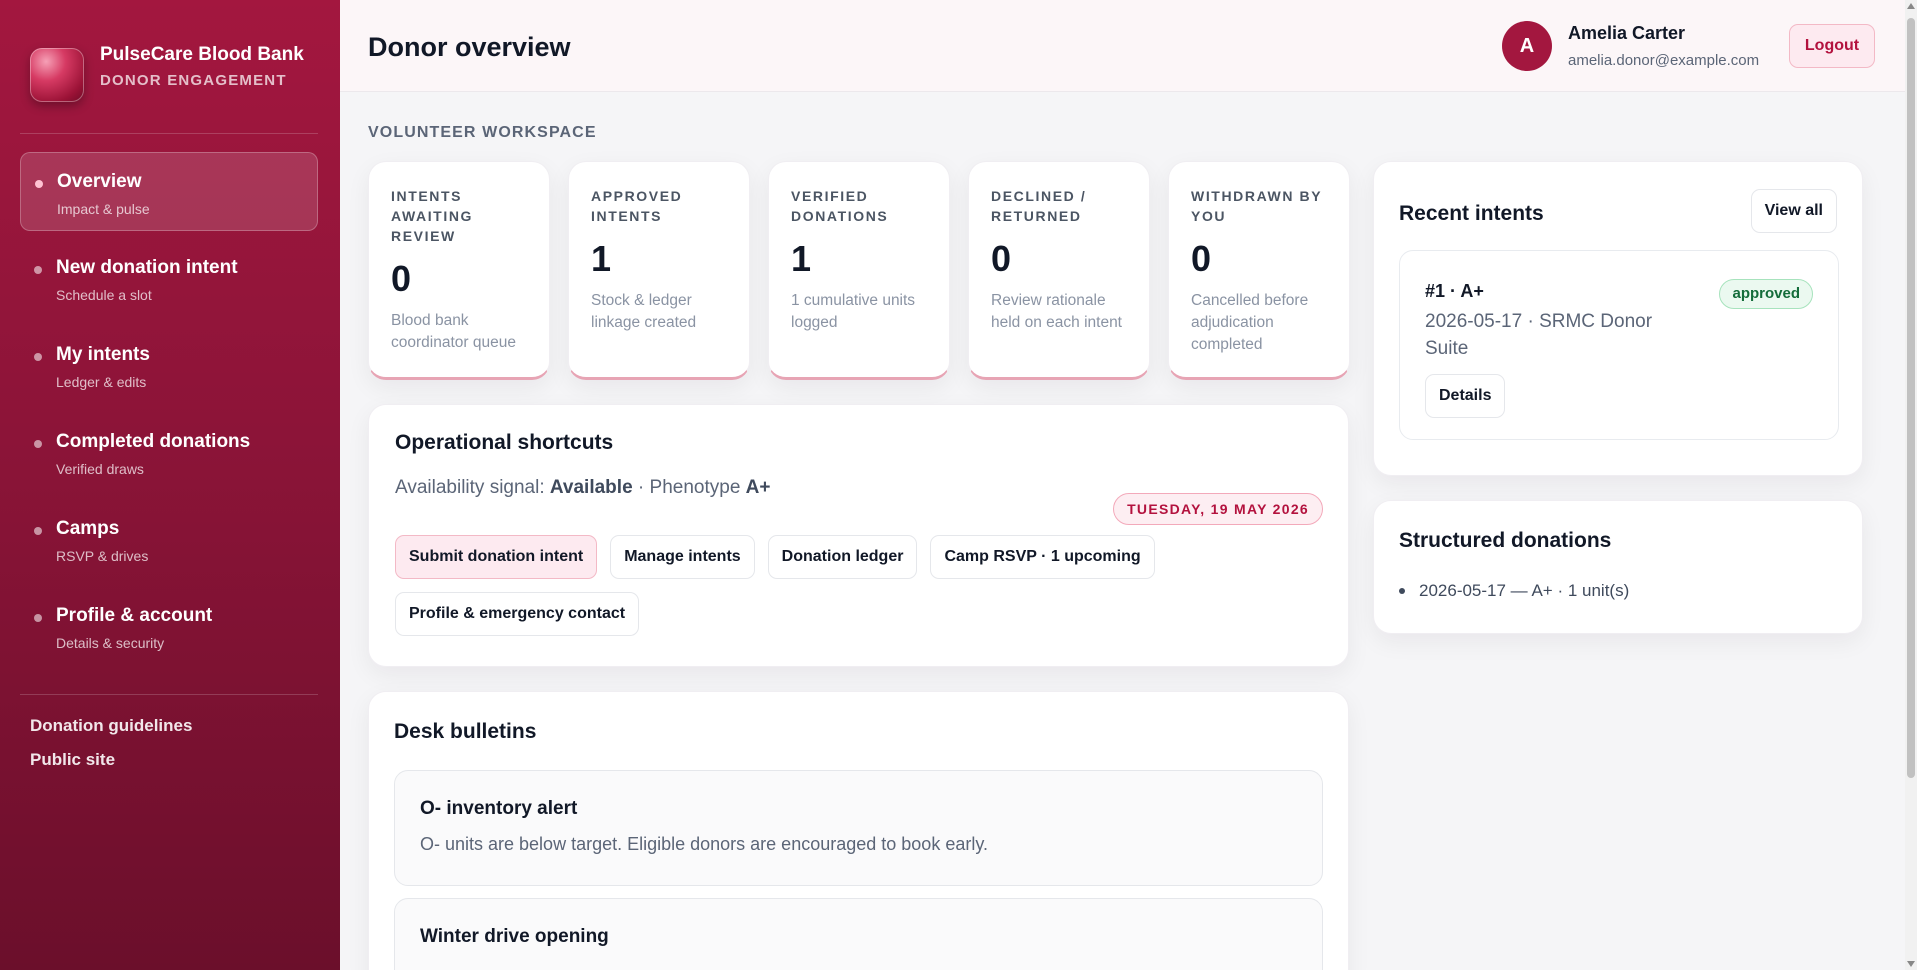 Image resolution: width=1917 pixels, height=970 pixels. Describe the element at coordinates (193, 80) in the screenshot. I see `brand-tagline: DONOR ENGAGEMENT` at that location.